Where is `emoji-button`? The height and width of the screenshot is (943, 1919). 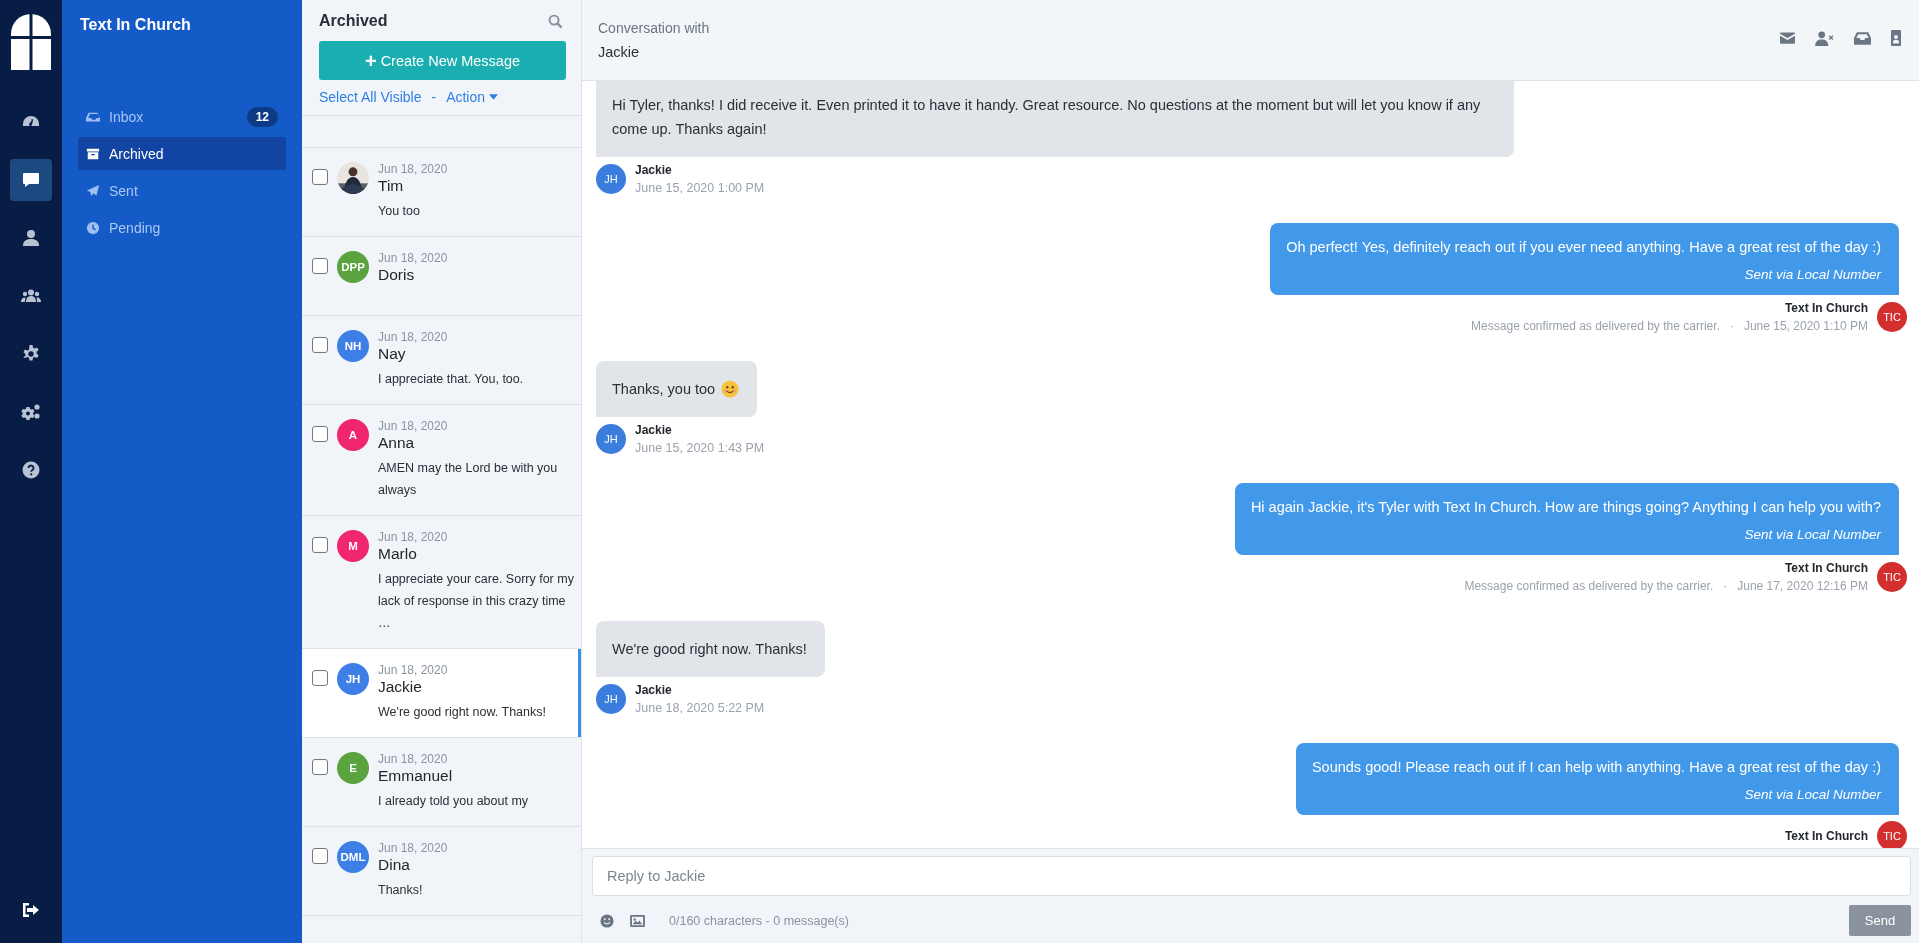
emoji-button is located at coordinates (607, 920).